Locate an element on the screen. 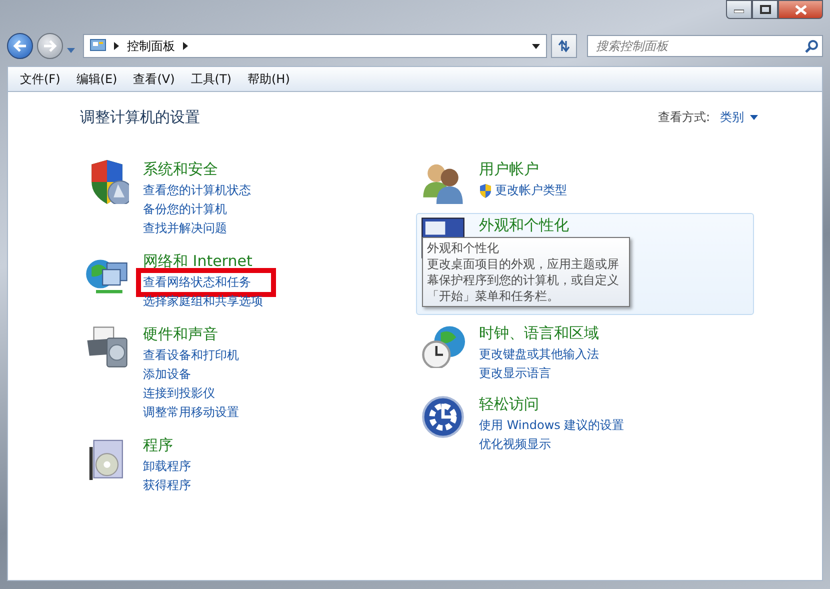 Image resolution: width=830 pixels, height=589 pixels. printer-icon is located at coordinates (107, 347).